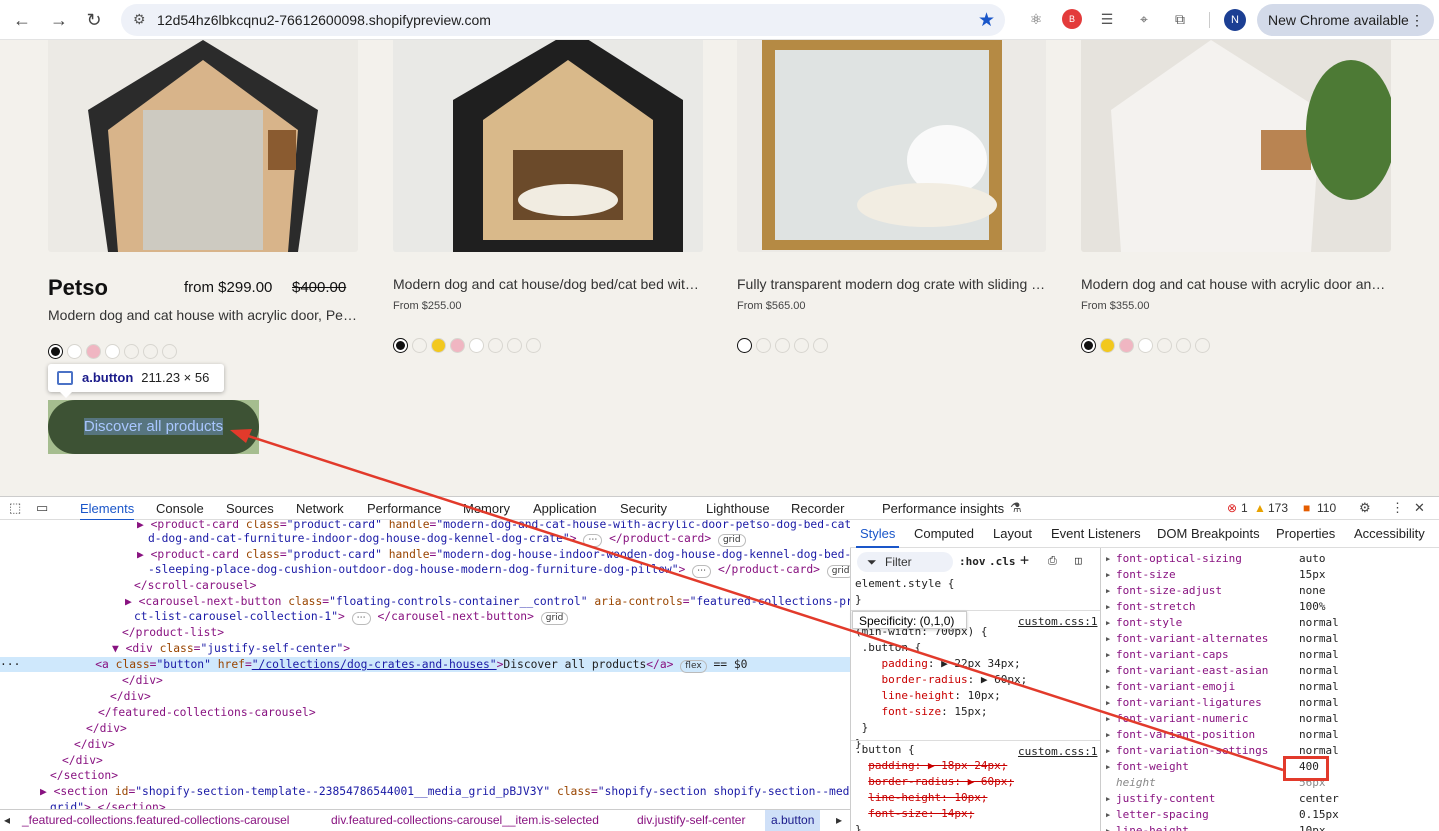 The image size is (1439, 831). I want to click on computed-property-row: height 56px, so click(1270, 783).